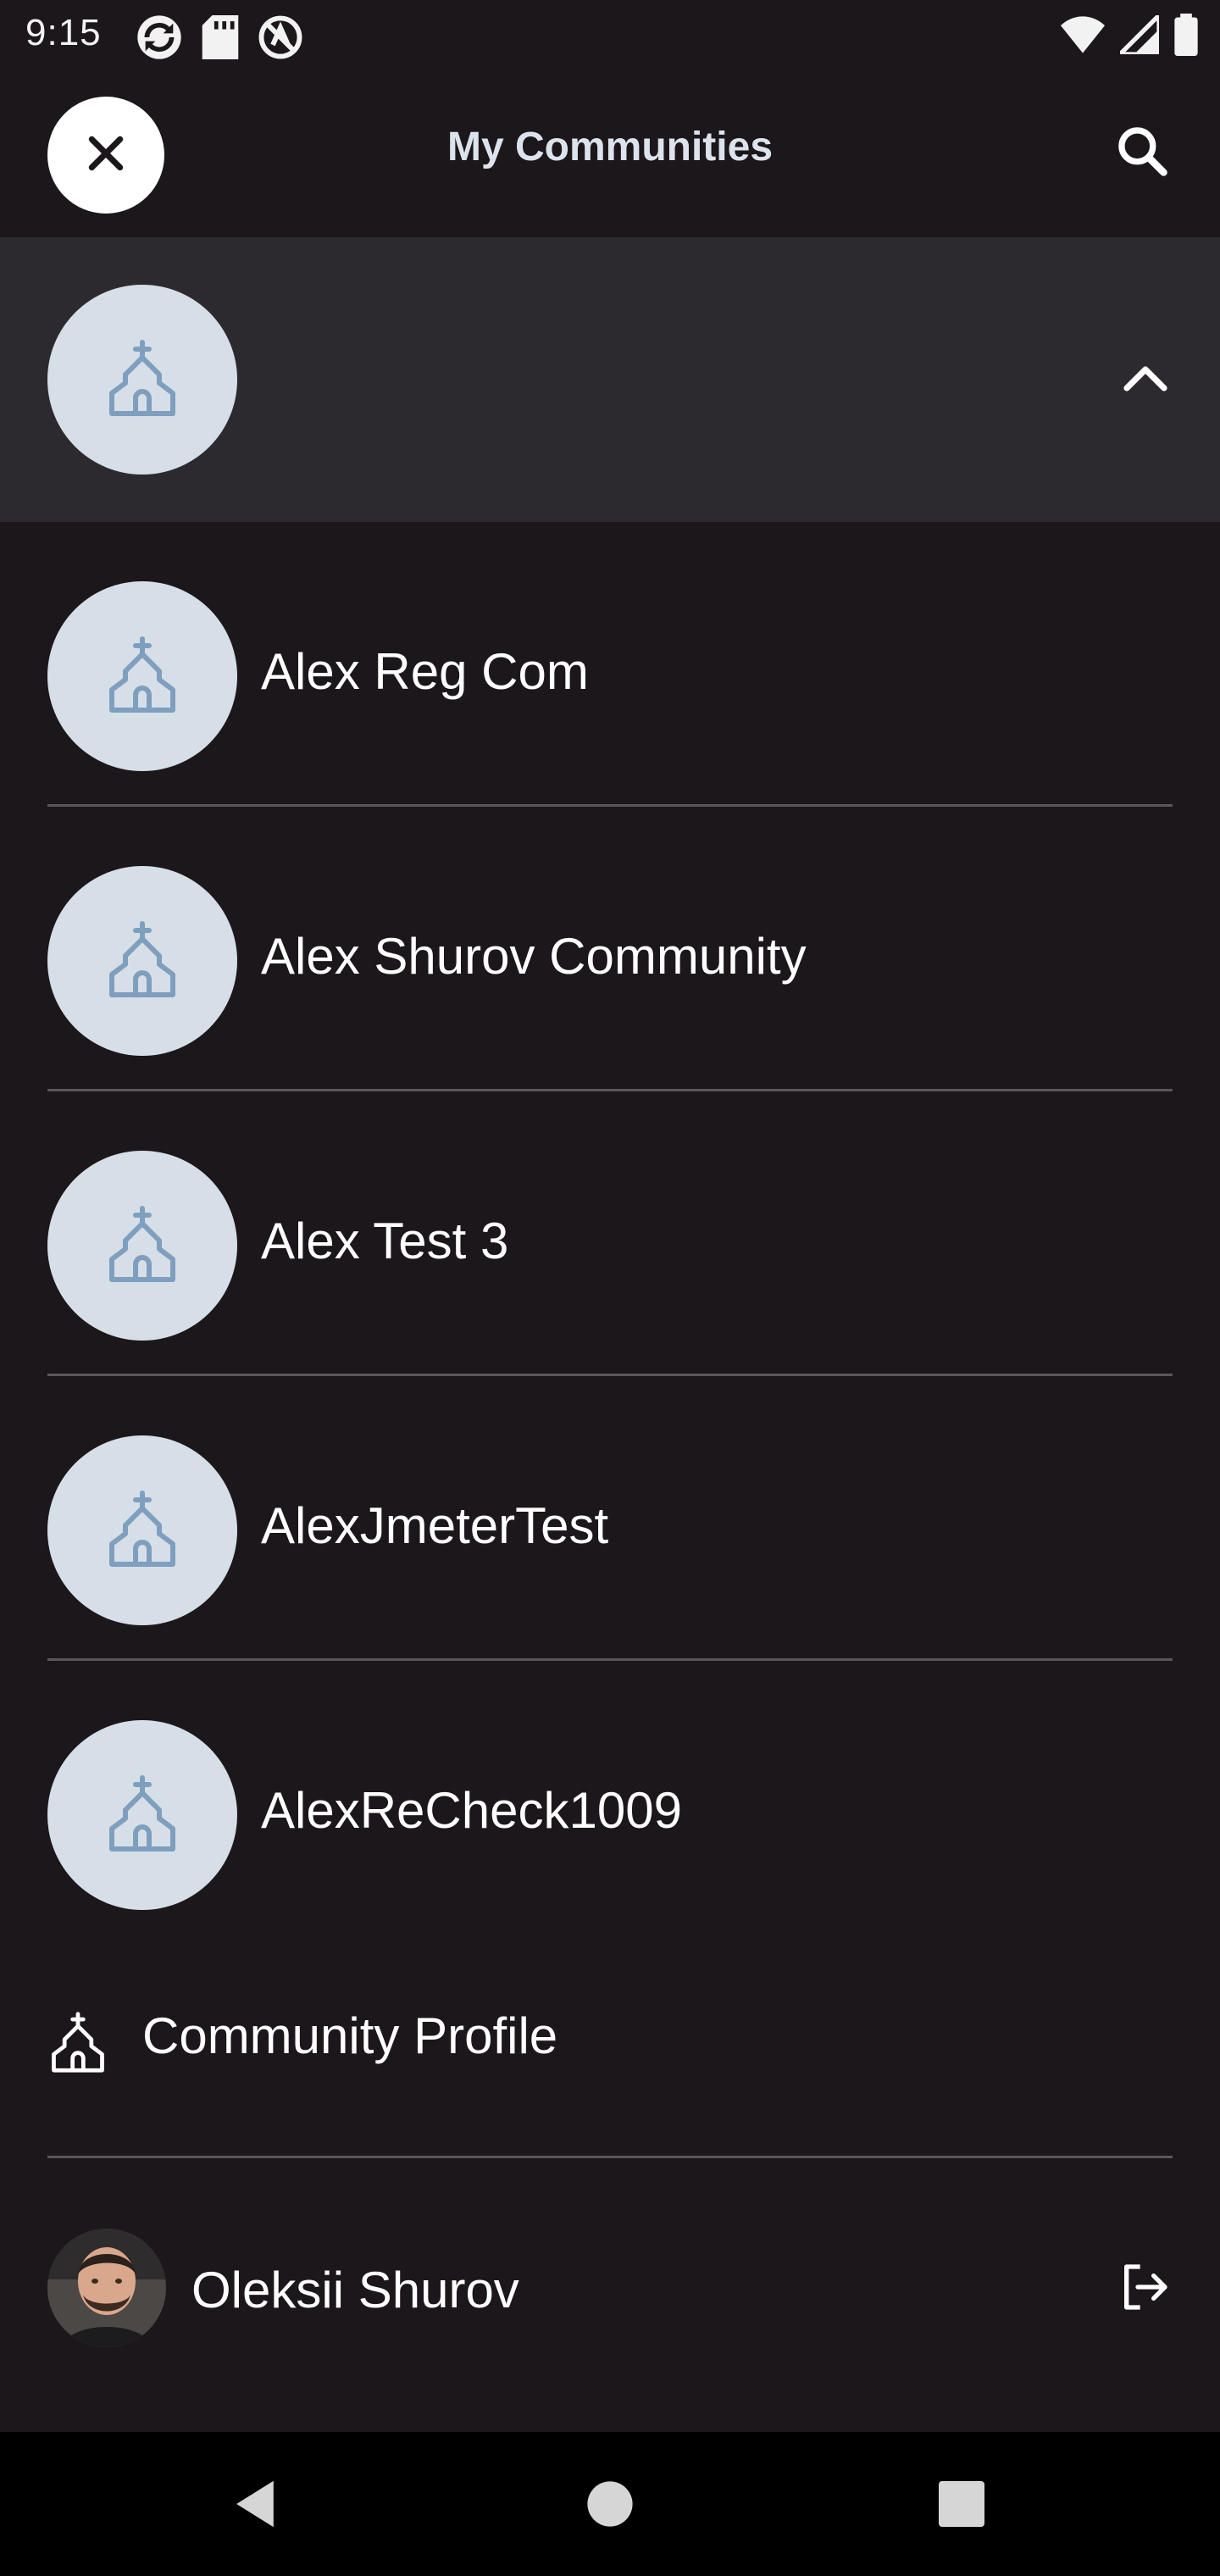  Describe the element at coordinates (355, 2290) in the screenshot. I see `user-name: Oleksii Shurov` at that location.